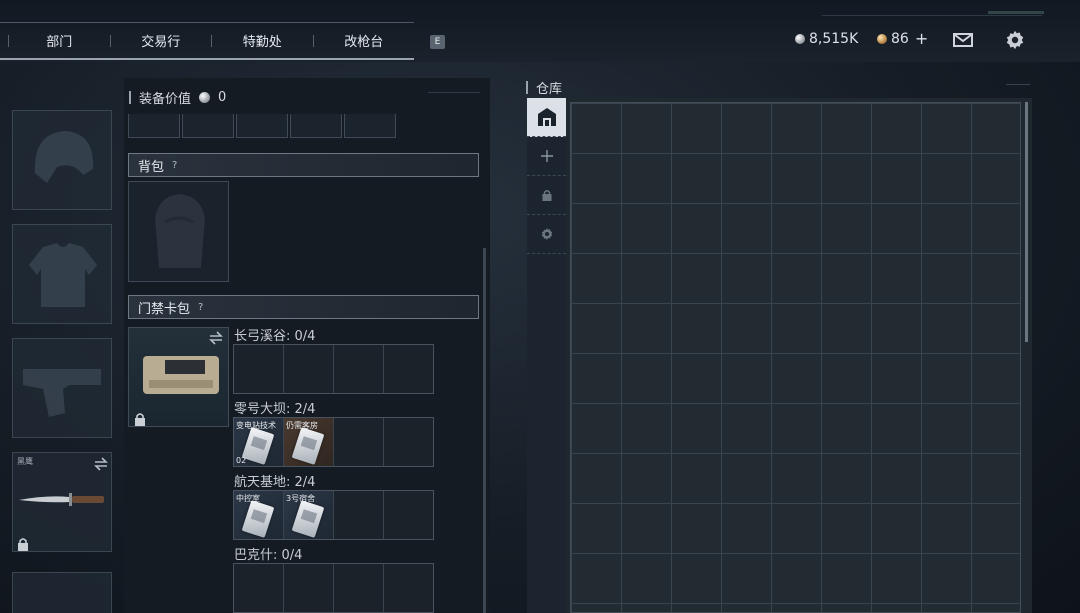 This screenshot has width=1080, height=613. What do you see at coordinates (268, 555) in the screenshot?
I see `map-label-brakkesh: 巴克什: 0/4` at bounding box center [268, 555].